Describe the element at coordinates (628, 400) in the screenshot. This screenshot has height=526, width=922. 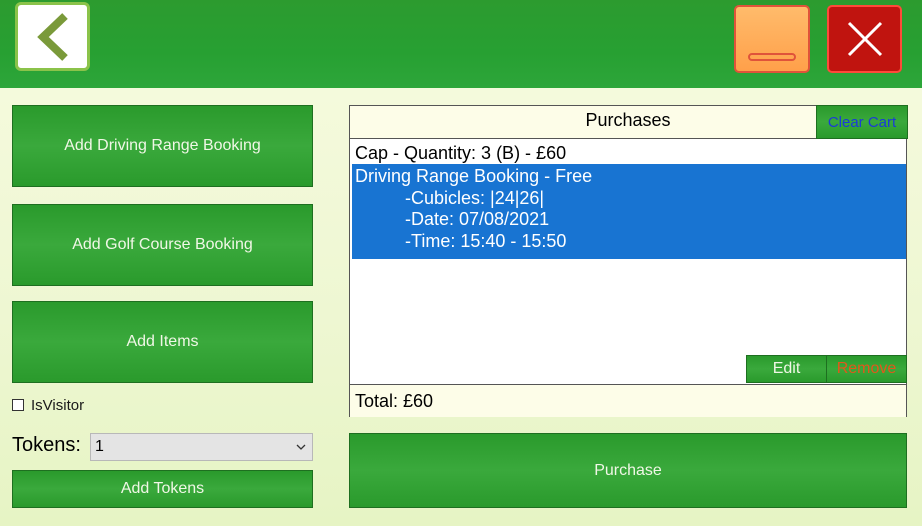
I see `cart-total: Total: £60` at that location.